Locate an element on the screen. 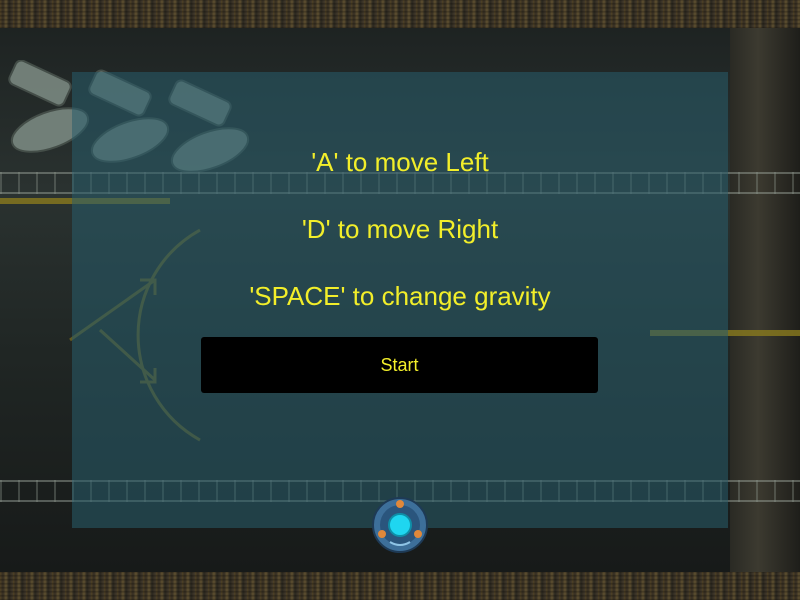 This screenshot has width=800, height=600. top-rust-border is located at coordinates (400, 14).